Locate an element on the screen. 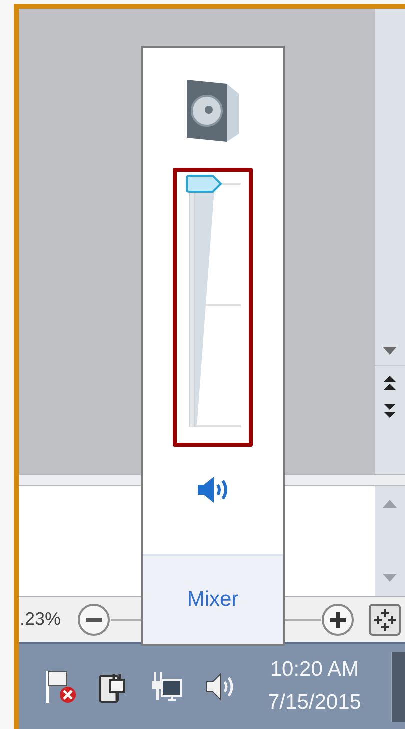  fit-to-window-icon is located at coordinates (385, 620).